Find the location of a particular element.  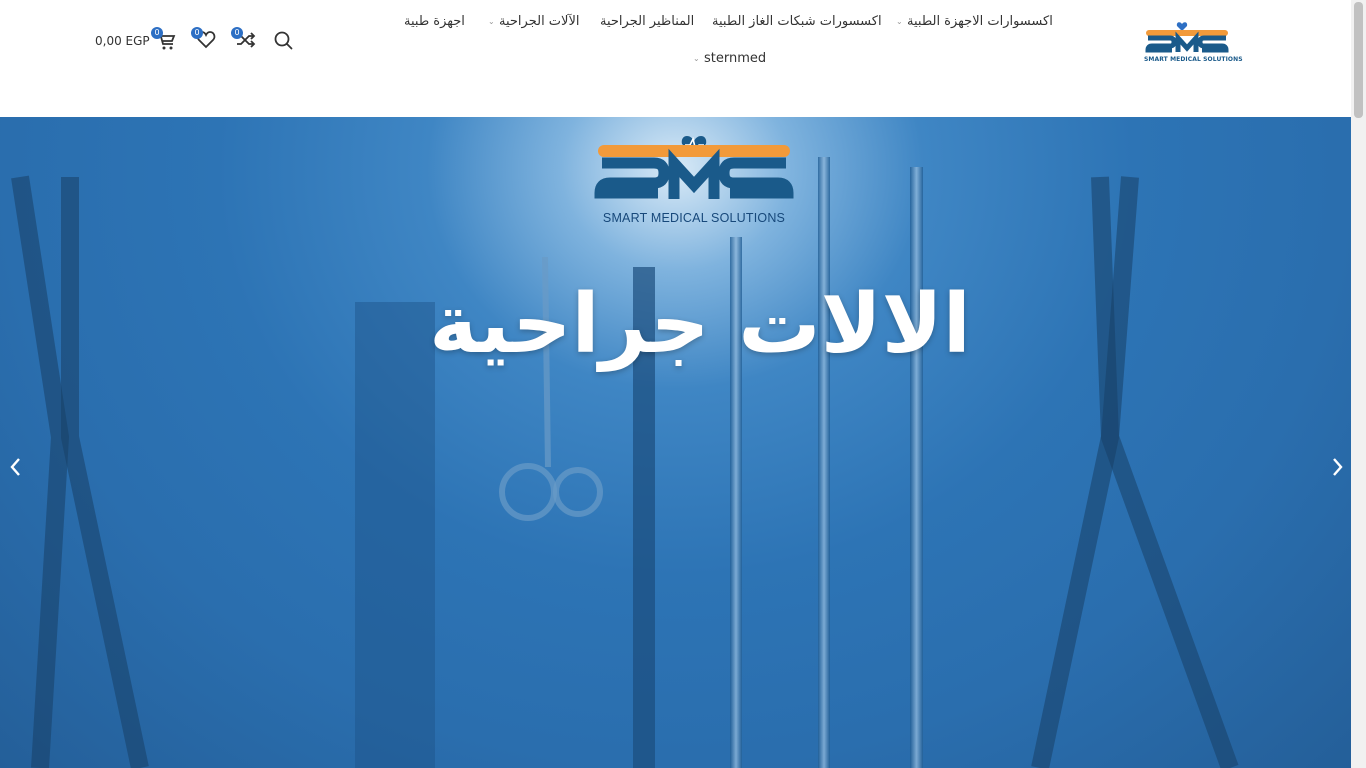

hero-logo: SMART MEDICAL SOLUTIONS is located at coordinates (694, 179).